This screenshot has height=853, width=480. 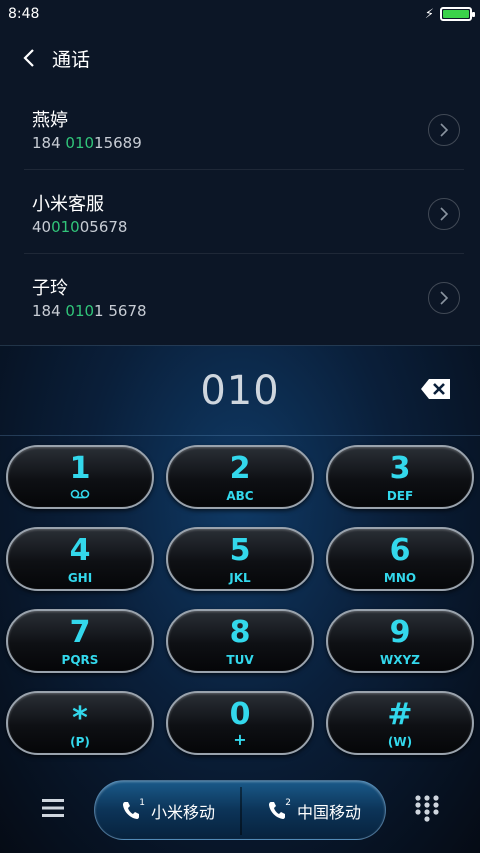 I want to click on key-2: 2 ABC, so click(x=240, y=477).